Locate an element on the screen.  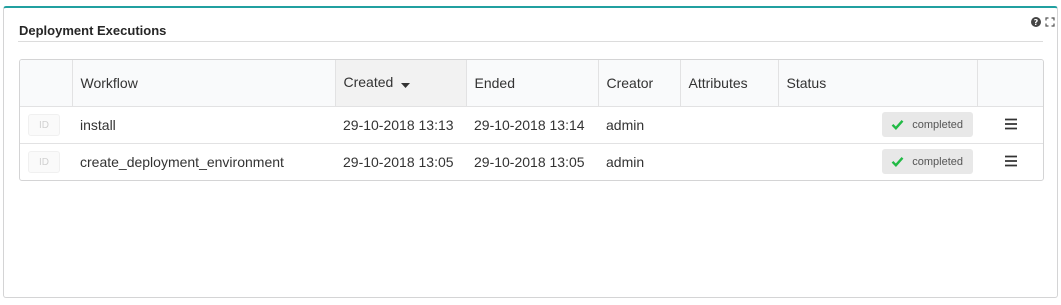
column-header-id is located at coordinates (46, 83).